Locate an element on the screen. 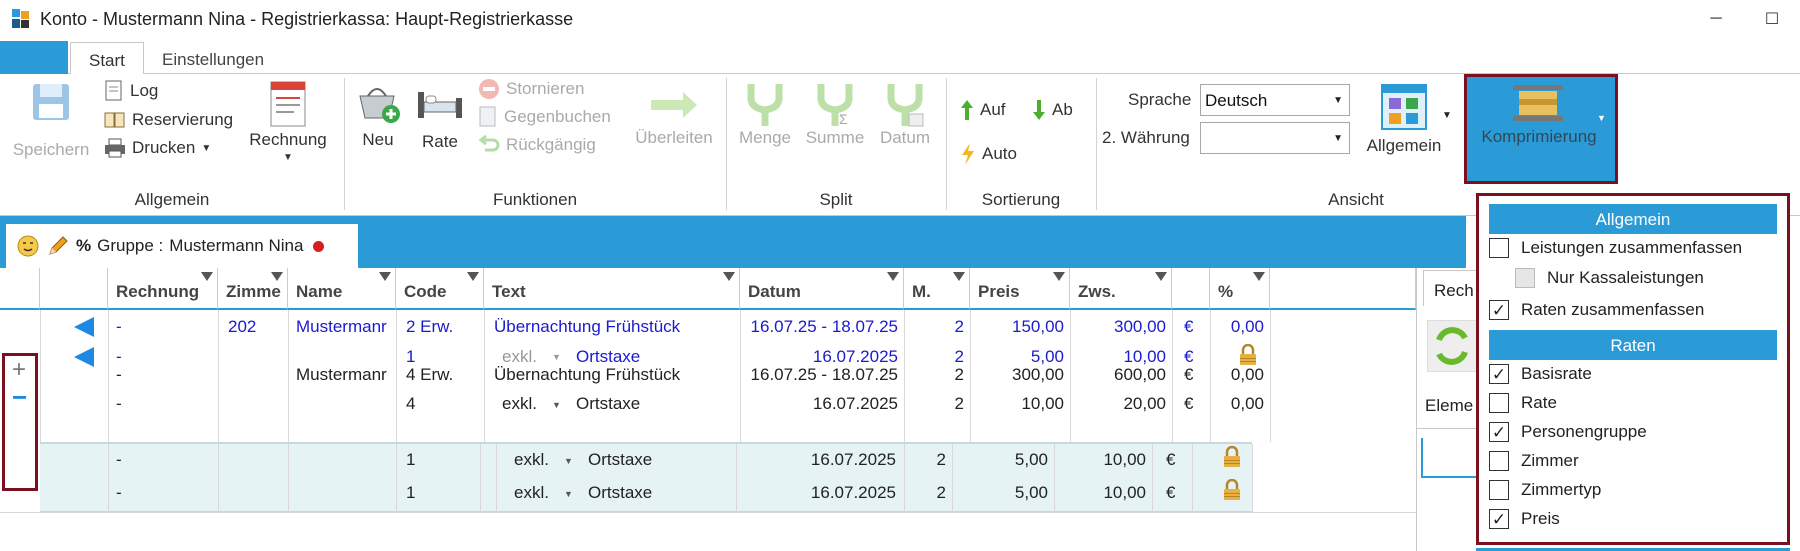  sort-auto-button: Auto is located at coordinates (988, 154).